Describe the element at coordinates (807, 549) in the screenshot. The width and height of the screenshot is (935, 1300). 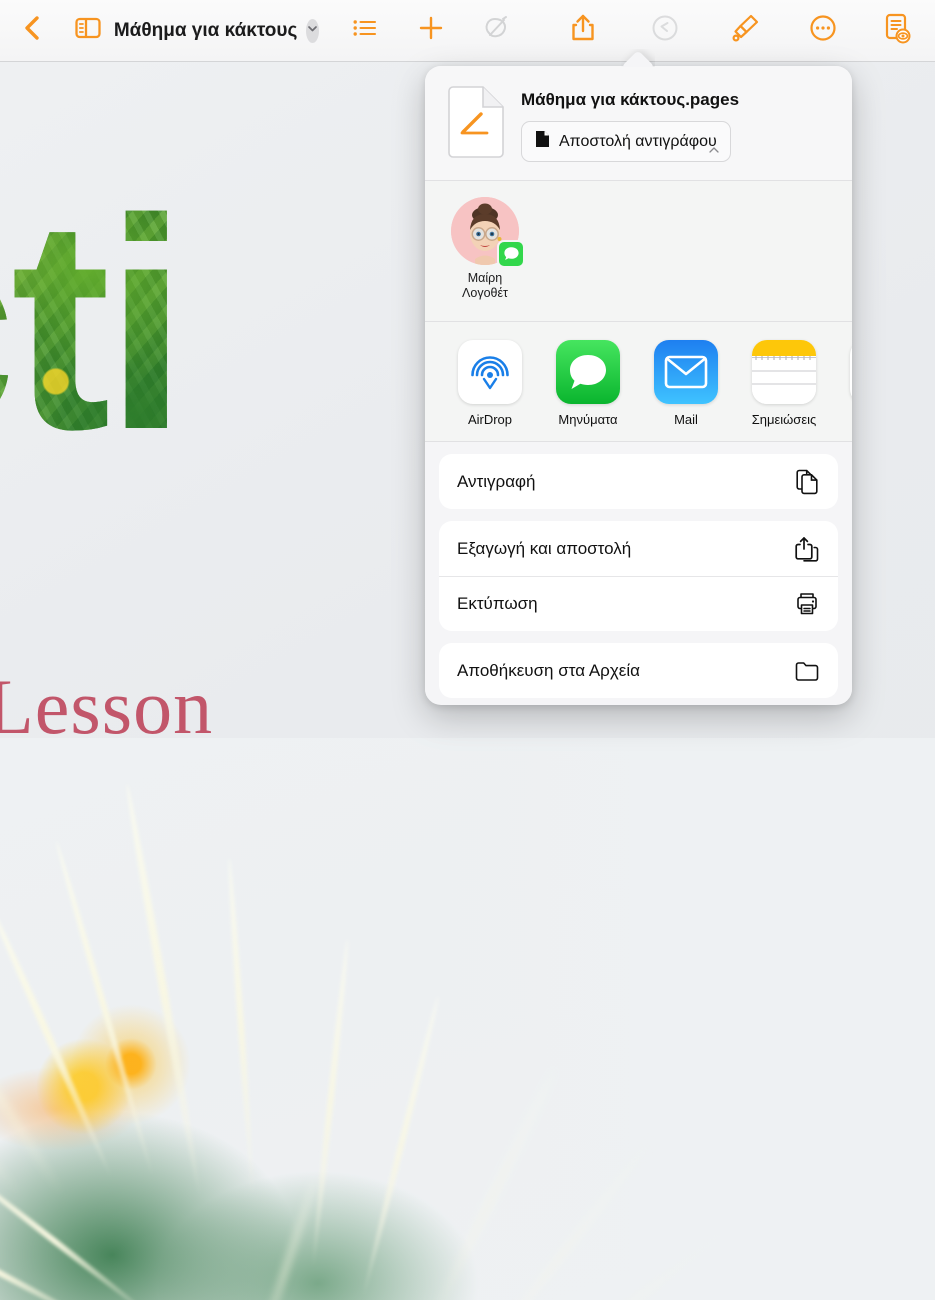
I see `export-share-icon` at that location.